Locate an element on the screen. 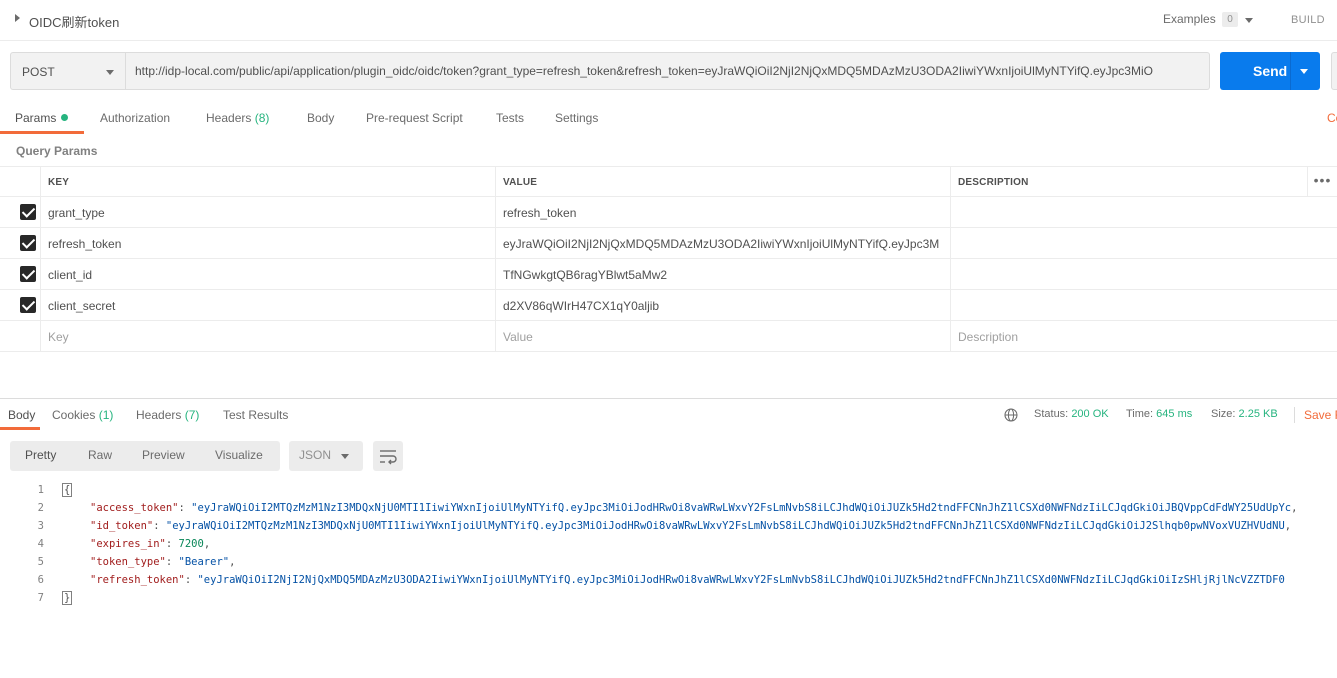  query-params-label: Query Params is located at coordinates (57, 151).